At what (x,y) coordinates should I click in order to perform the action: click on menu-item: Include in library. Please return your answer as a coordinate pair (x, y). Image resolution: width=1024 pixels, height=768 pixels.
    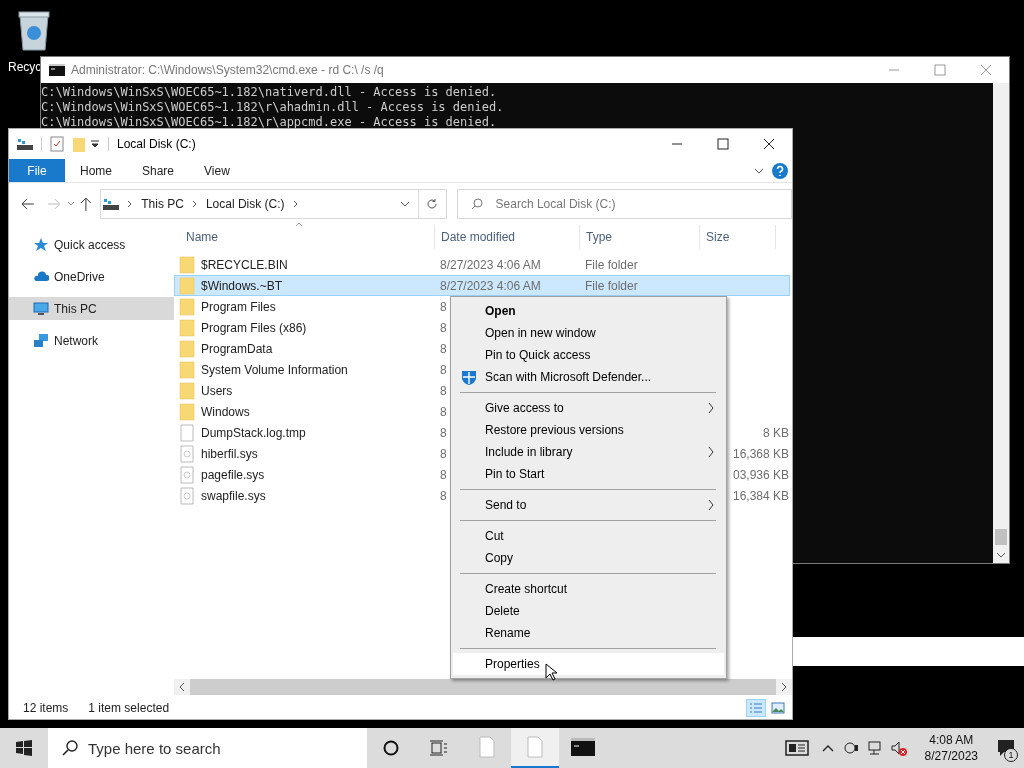
    Looking at the image, I should click on (588, 452).